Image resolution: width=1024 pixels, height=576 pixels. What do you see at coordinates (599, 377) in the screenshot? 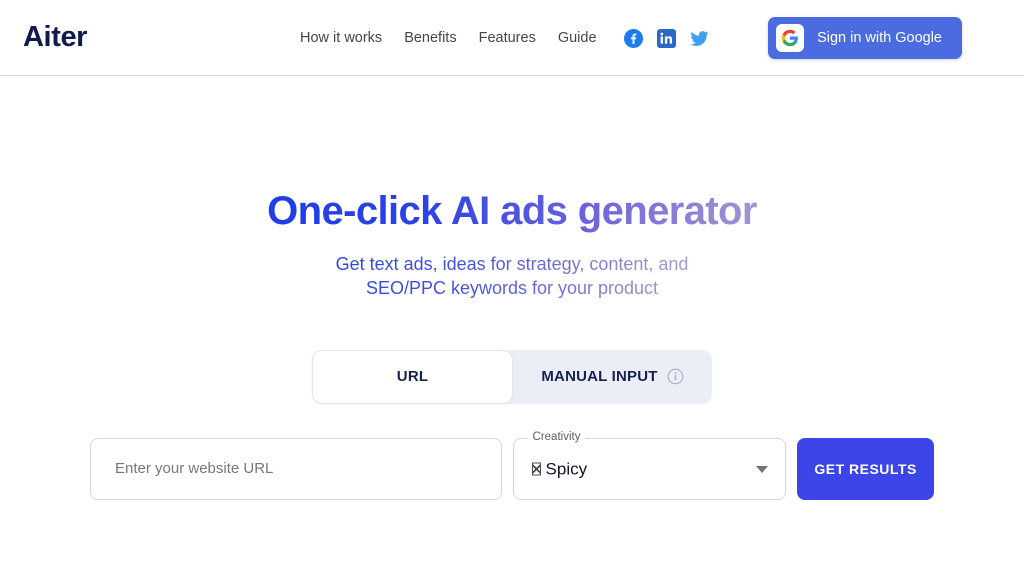
I see `tab-manual-input-label: MANUAL INPUT` at bounding box center [599, 377].